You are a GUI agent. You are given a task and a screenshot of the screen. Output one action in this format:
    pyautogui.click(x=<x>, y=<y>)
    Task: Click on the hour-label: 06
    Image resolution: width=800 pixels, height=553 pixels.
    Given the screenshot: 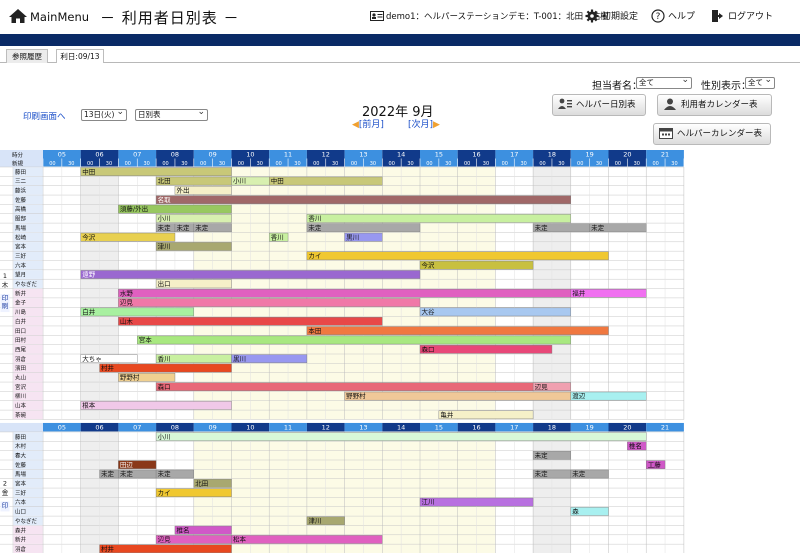 What is the action you would take?
    pyautogui.click(x=99, y=428)
    